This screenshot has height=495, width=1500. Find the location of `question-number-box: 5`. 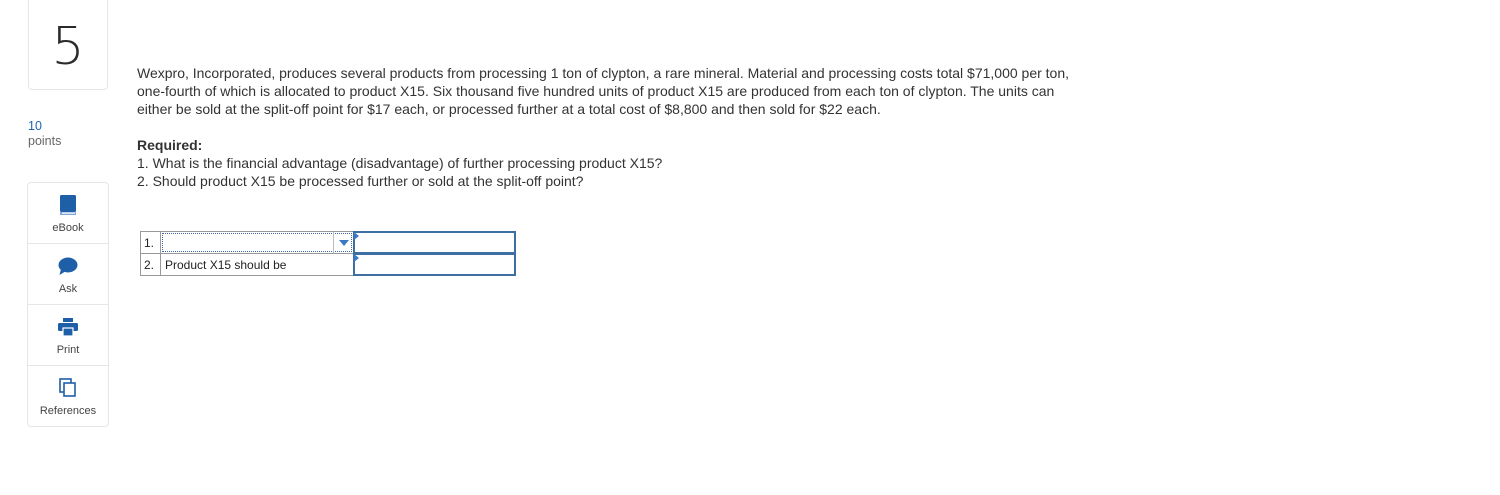

question-number-box: 5 is located at coordinates (68, 45).